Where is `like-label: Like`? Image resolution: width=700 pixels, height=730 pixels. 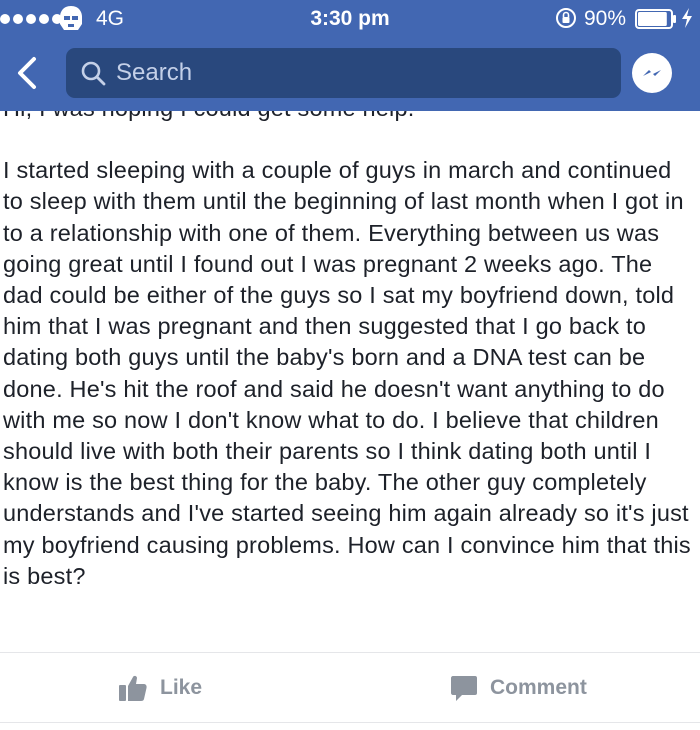 like-label: Like is located at coordinates (181, 687).